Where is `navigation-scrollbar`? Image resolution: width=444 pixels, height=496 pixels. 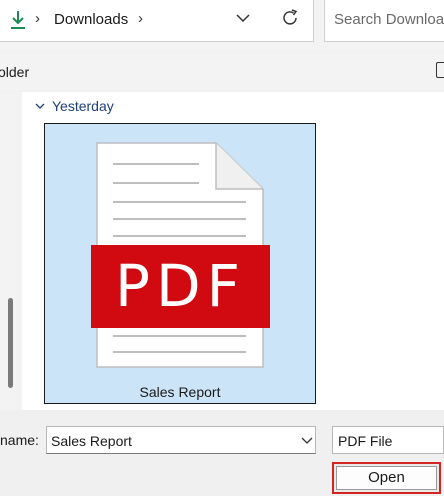
navigation-scrollbar is located at coordinates (10, 343).